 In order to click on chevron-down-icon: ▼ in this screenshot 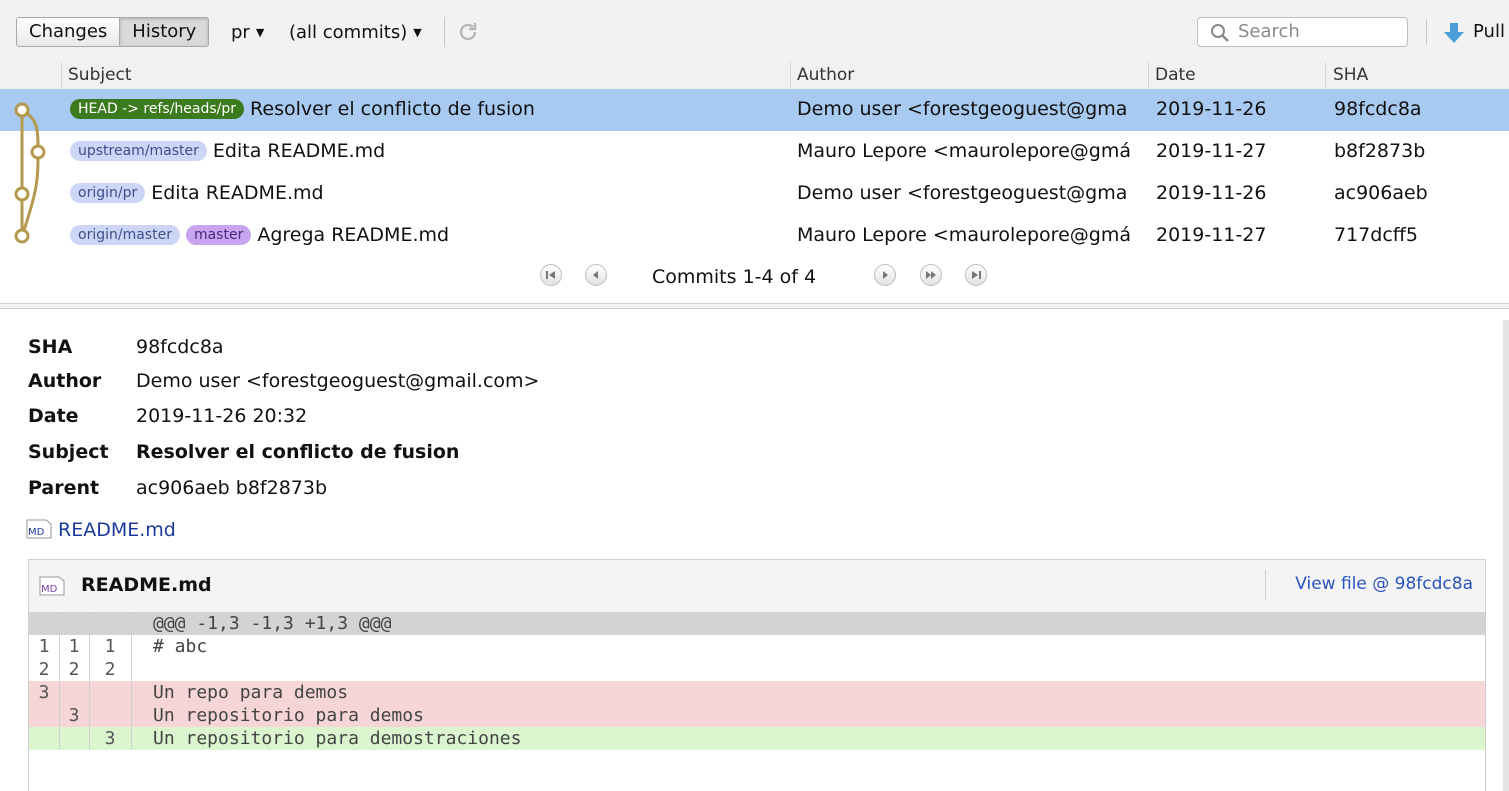, I will do `click(260, 32)`.